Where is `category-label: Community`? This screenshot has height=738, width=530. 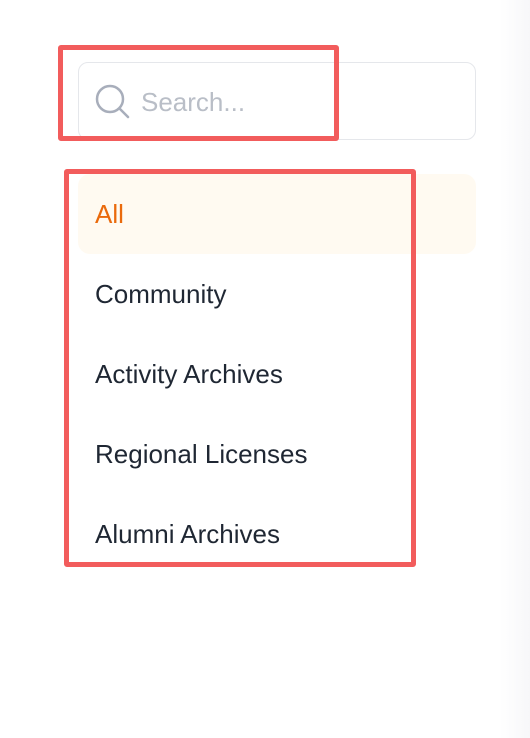
category-label: Community is located at coordinates (161, 294).